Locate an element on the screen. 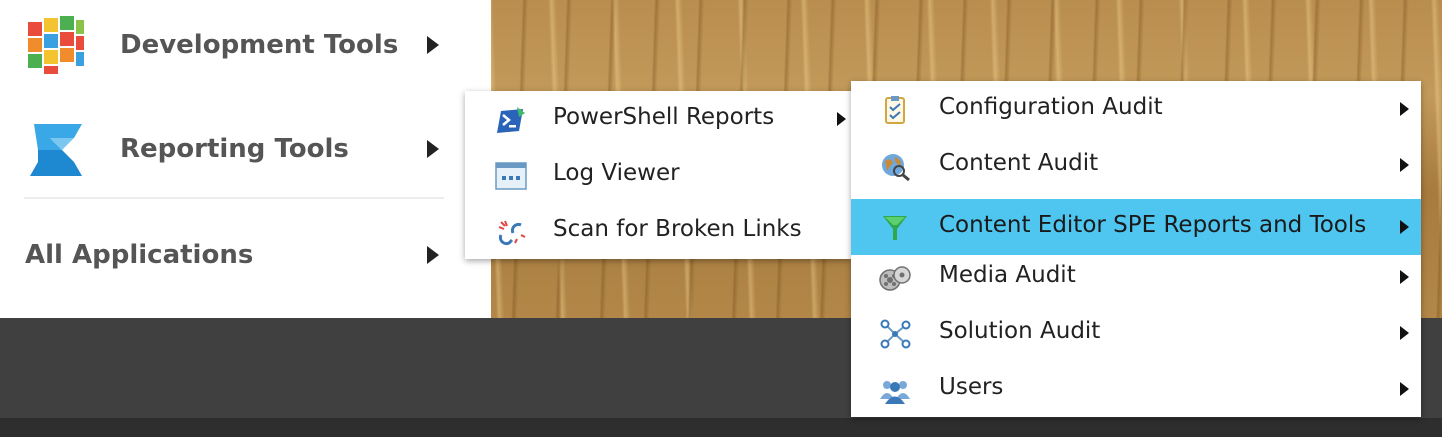  reporting-tools-icon is located at coordinates (56, 150).